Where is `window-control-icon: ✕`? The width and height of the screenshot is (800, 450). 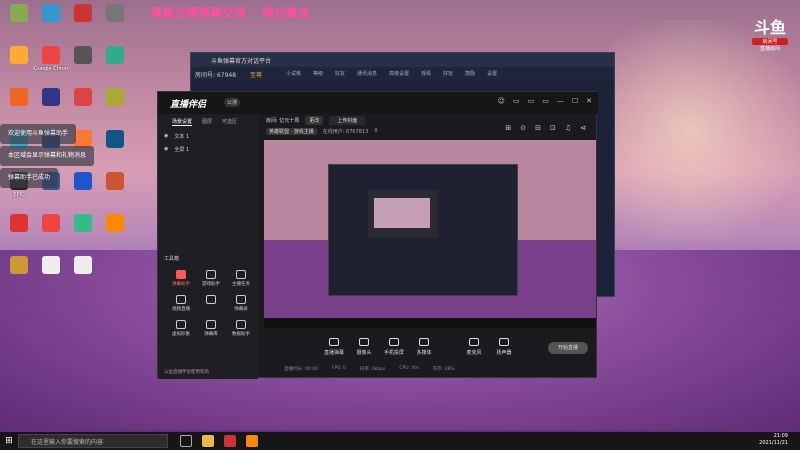
window-control-icon: ✕ is located at coordinates (589, 101).